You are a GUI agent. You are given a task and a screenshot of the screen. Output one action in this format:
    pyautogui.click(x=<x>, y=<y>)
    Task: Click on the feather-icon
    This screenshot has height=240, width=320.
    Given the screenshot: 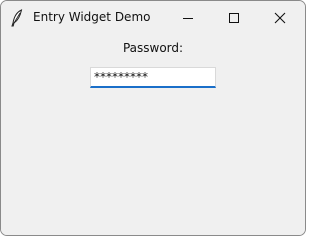 What is the action you would take?
    pyautogui.click(x=17, y=18)
    